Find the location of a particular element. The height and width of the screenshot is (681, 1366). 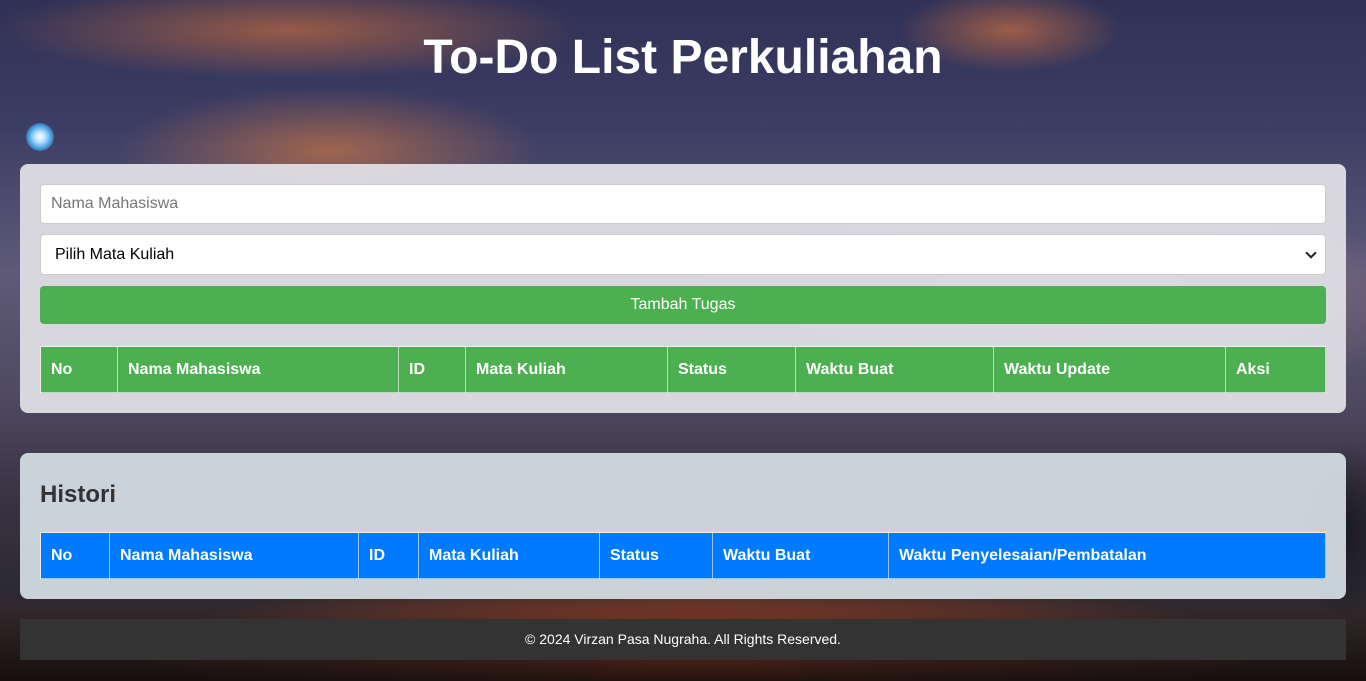

th-student-name: Nama Mahasiswa is located at coordinates (258, 369).